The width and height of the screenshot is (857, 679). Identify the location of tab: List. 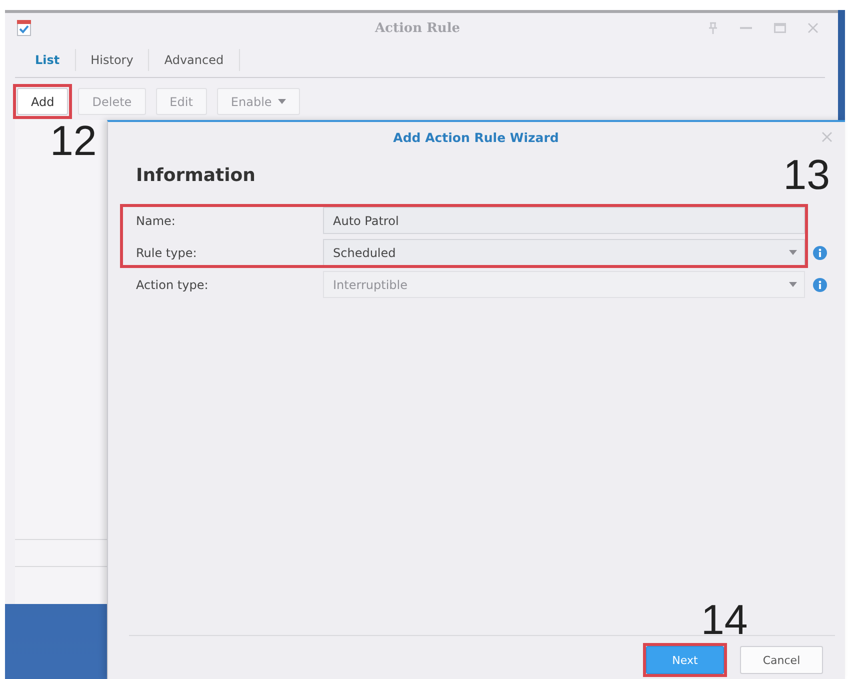
(48, 60).